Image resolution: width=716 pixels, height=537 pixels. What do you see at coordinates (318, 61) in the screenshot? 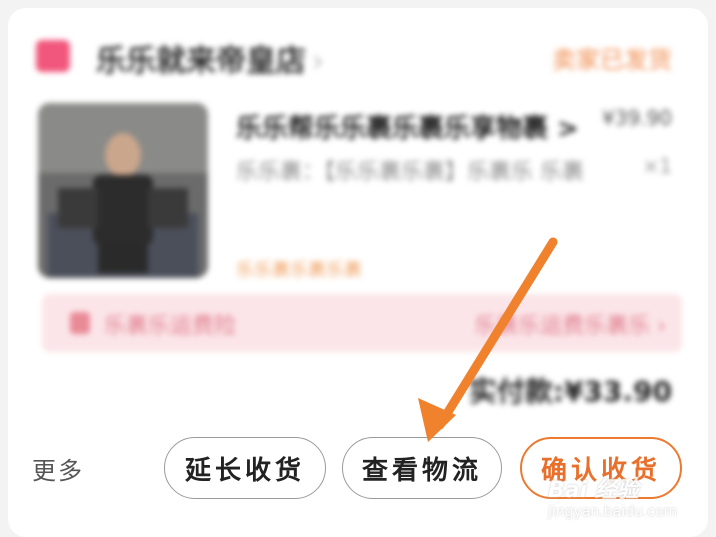
I see `chevron-right-icon: ›` at bounding box center [318, 61].